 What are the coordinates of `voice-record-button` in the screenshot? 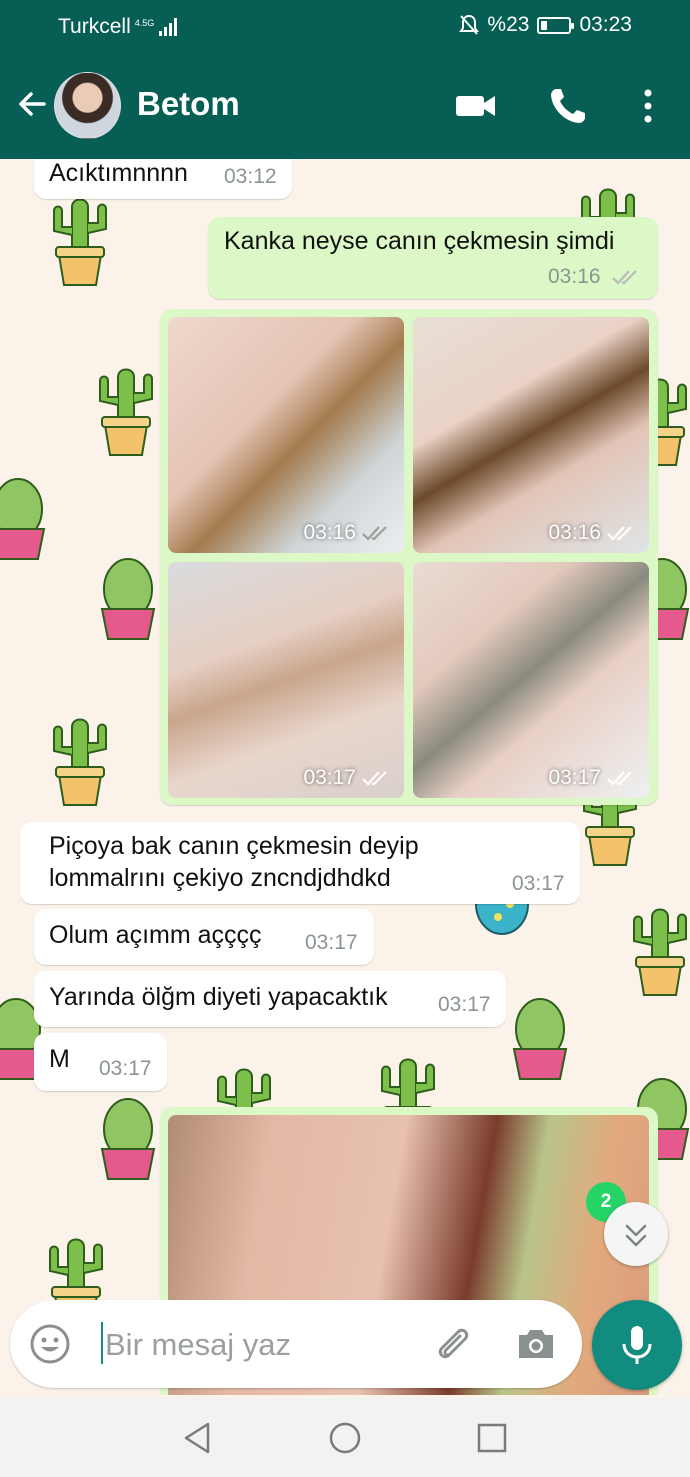 It's located at (637, 1345).